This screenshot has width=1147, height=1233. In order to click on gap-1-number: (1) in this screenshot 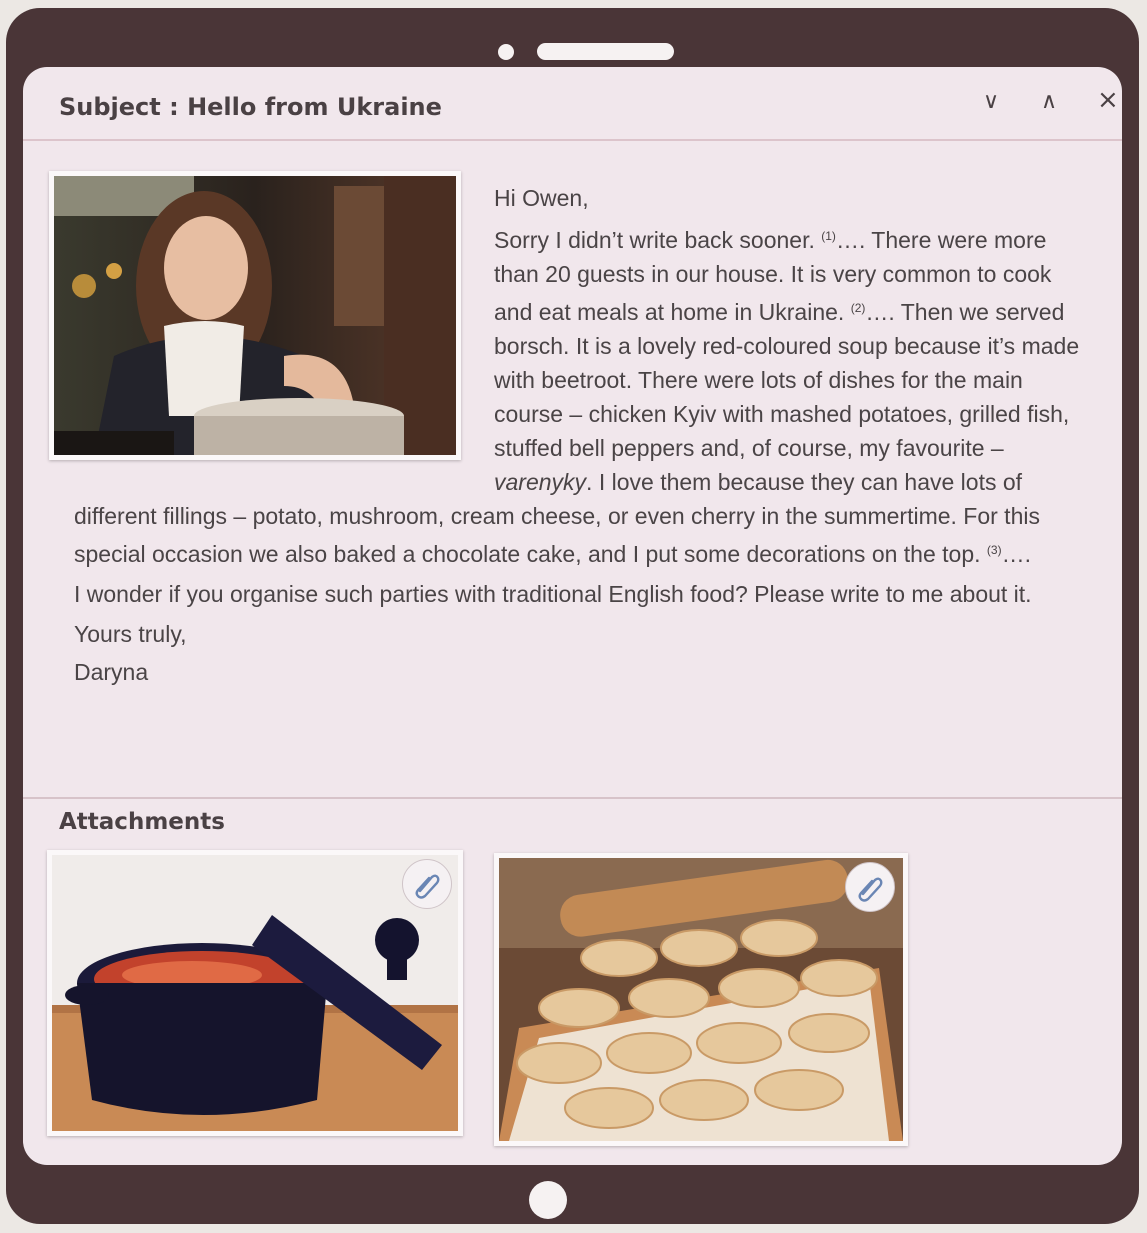, I will do `click(828, 236)`.